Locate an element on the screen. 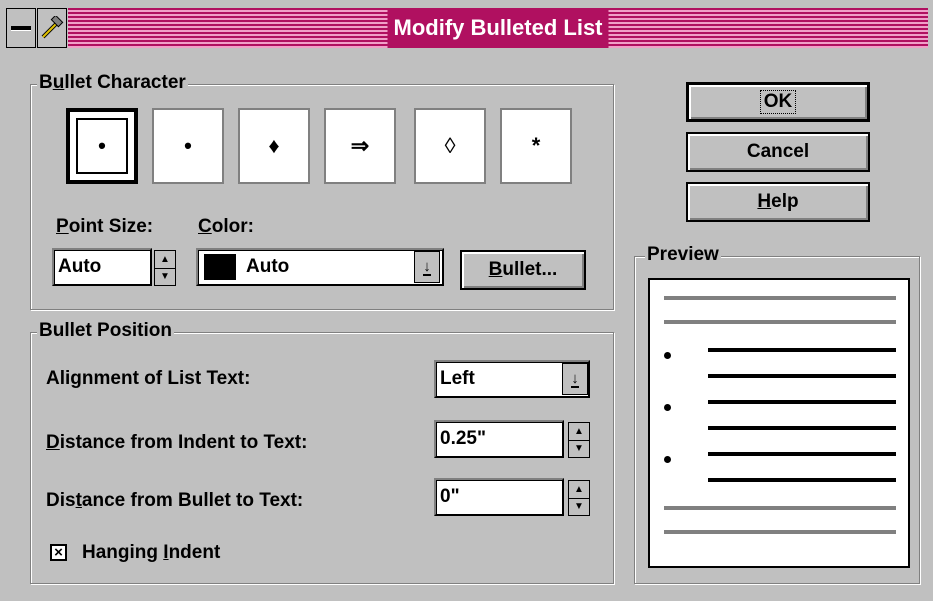 This screenshot has width=933, height=601. system-menu-button is located at coordinates (21, 28).